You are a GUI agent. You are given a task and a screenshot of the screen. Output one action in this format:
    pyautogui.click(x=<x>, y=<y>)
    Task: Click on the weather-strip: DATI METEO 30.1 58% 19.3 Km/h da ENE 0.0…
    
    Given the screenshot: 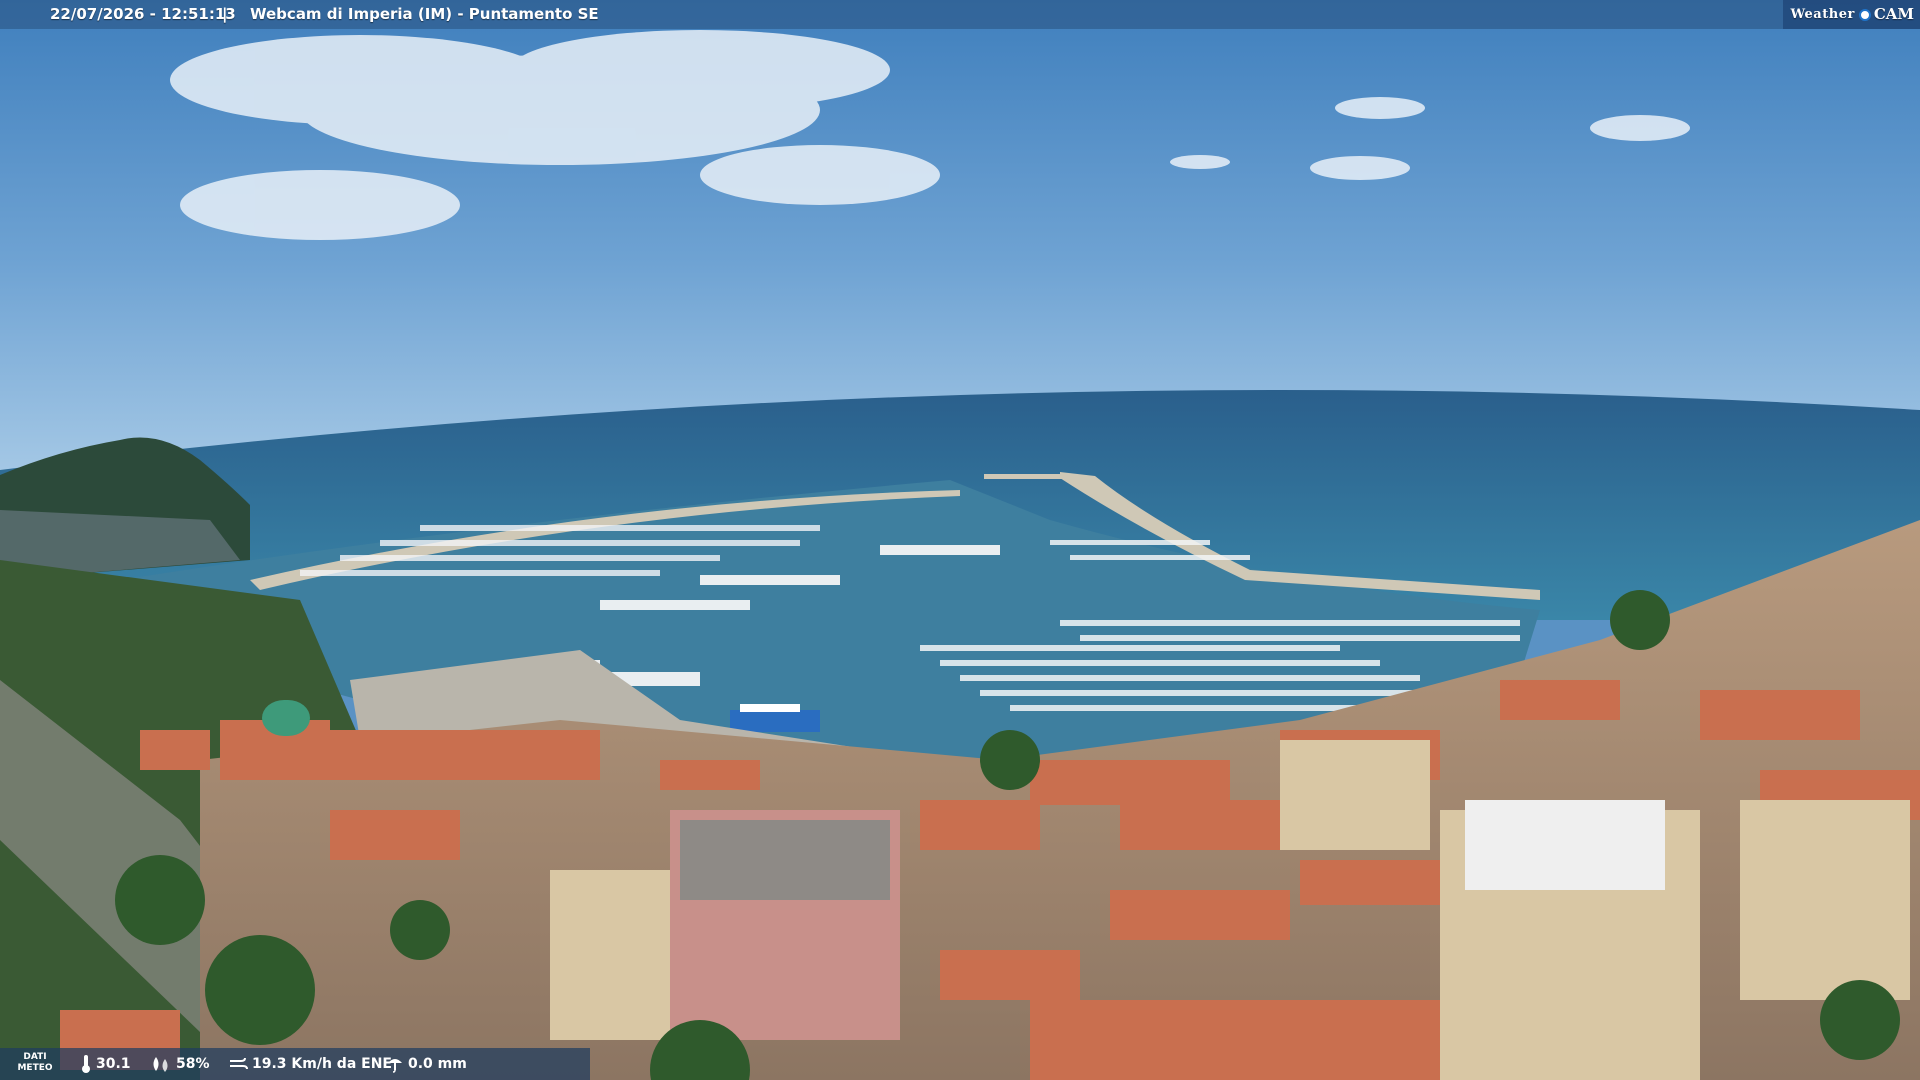 What is the action you would take?
    pyautogui.click(x=295, y=1064)
    